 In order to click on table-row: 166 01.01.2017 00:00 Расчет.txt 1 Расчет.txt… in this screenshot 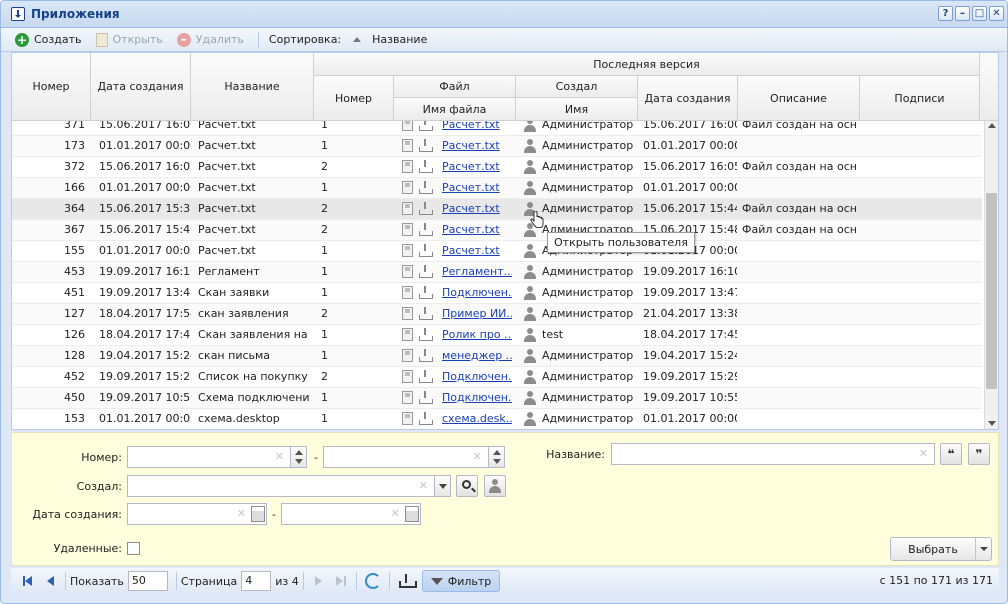, I will do `click(497, 188)`.